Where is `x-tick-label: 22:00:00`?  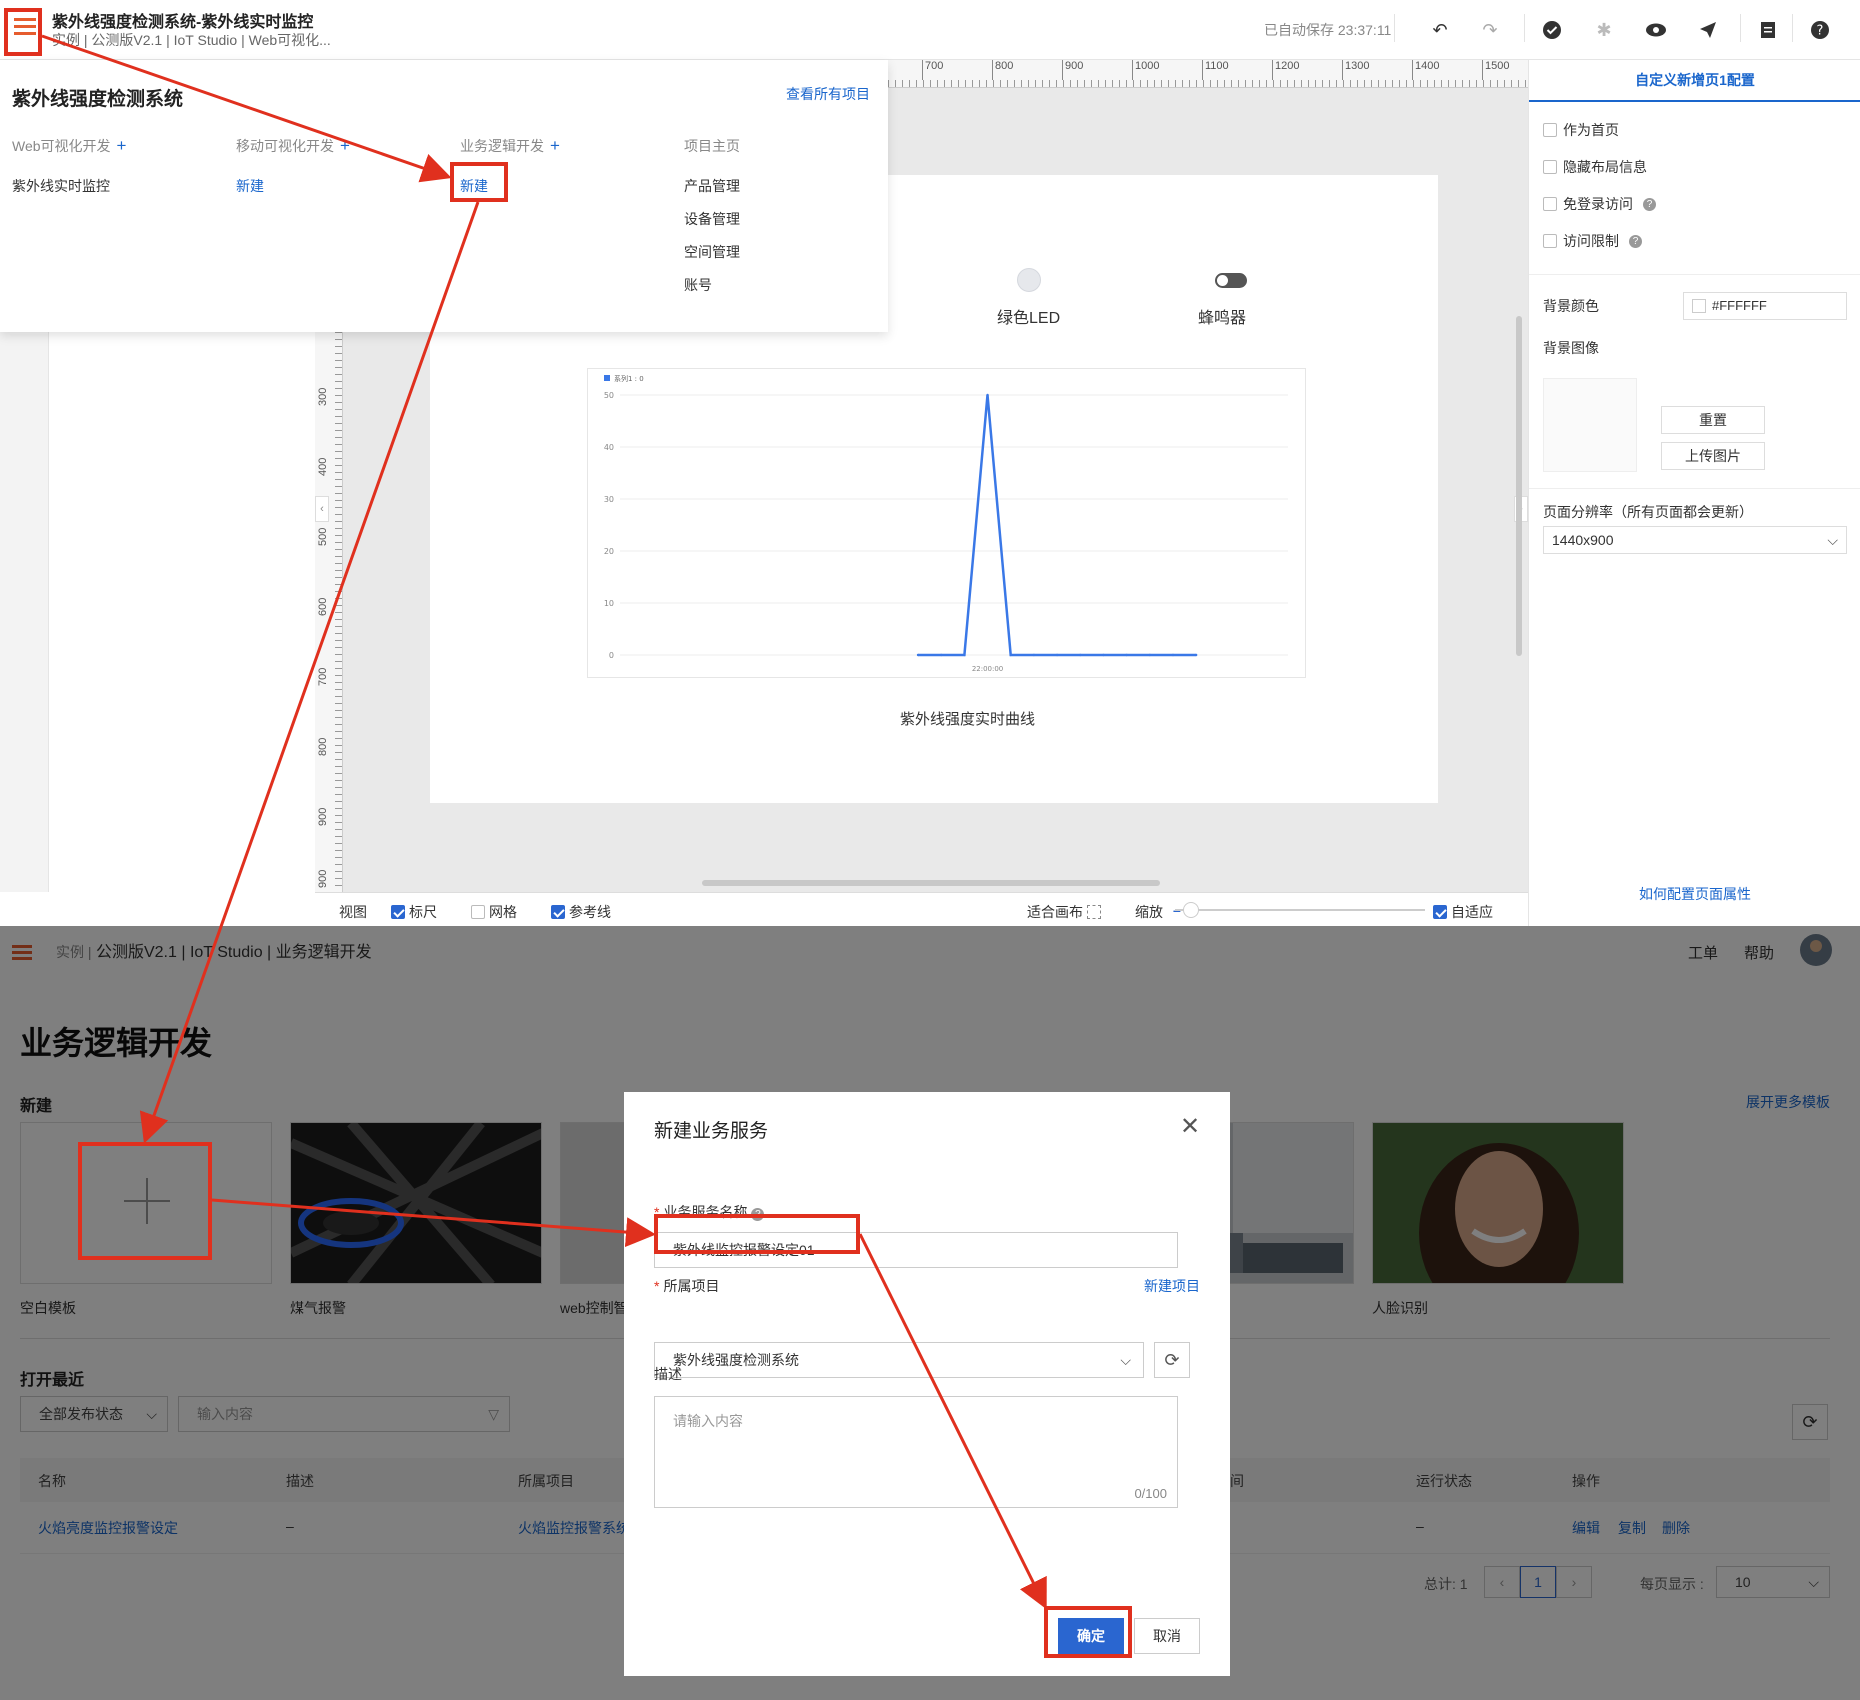
x-tick-label: 22:00:00 is located at coordinates (987, 669).